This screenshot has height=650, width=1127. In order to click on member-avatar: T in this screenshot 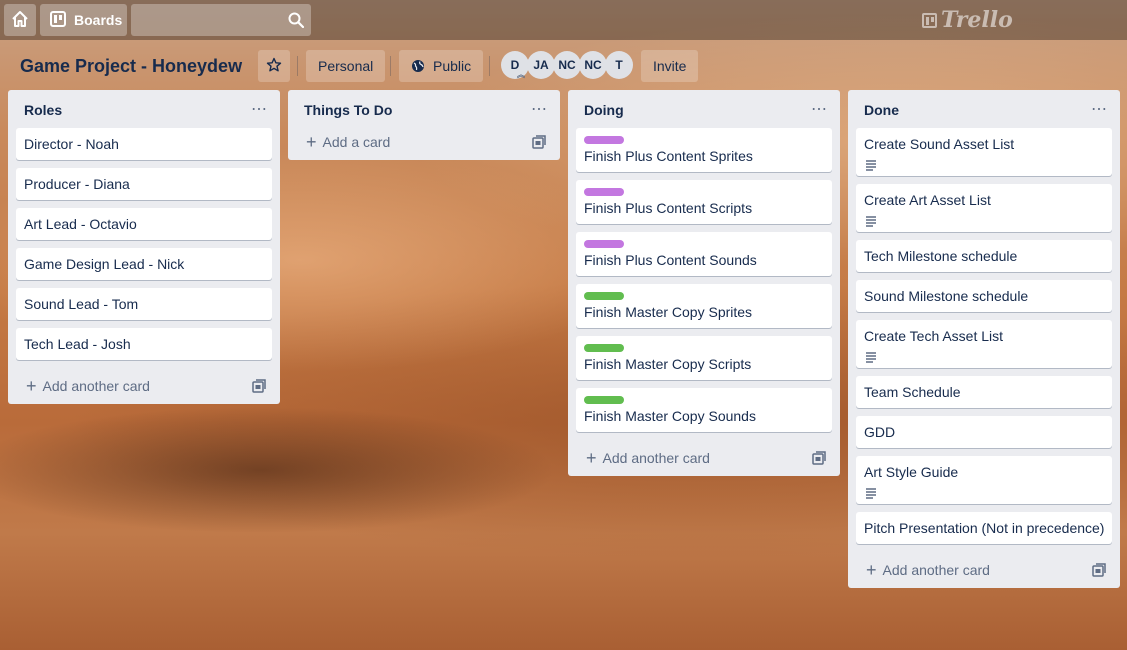, I will do `click(619, 65)`.